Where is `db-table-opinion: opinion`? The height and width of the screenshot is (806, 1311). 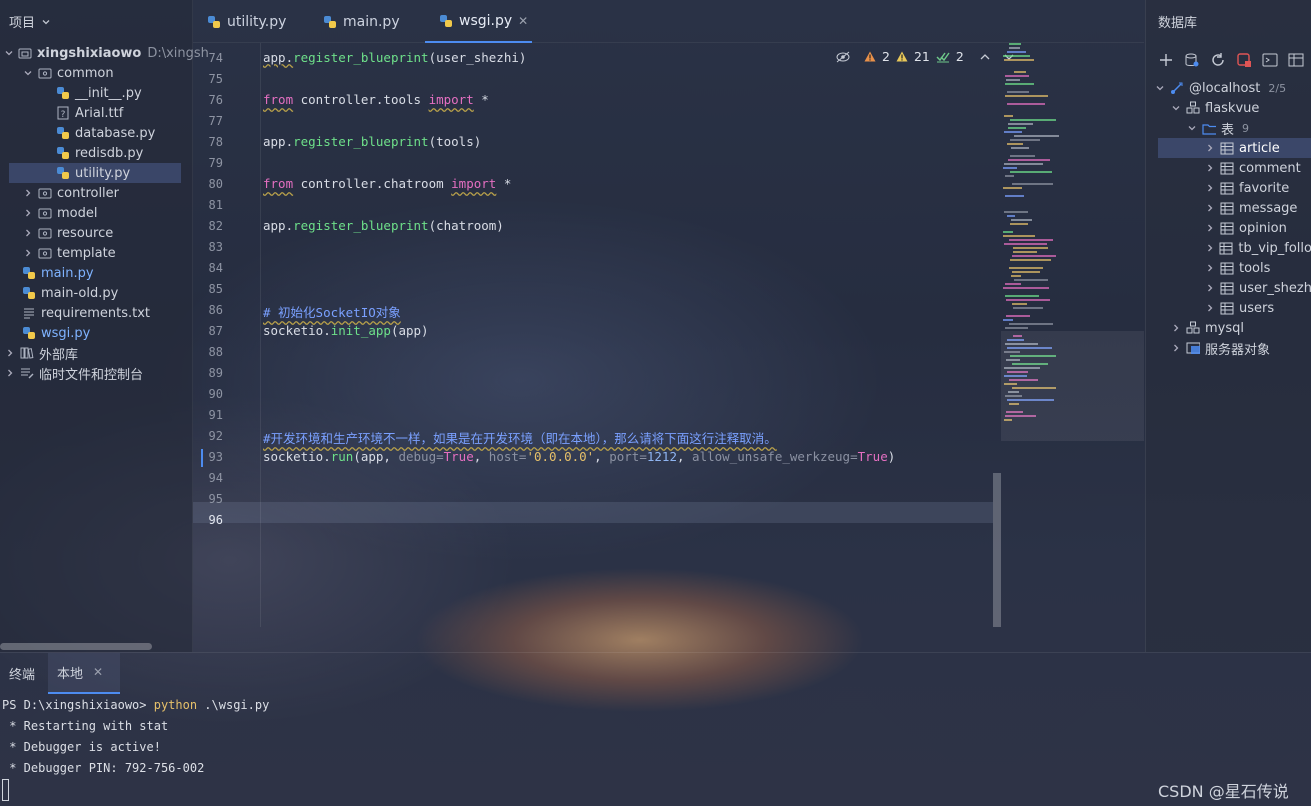
db-table-opinion: opinion is located at coordinates (1228, 228).